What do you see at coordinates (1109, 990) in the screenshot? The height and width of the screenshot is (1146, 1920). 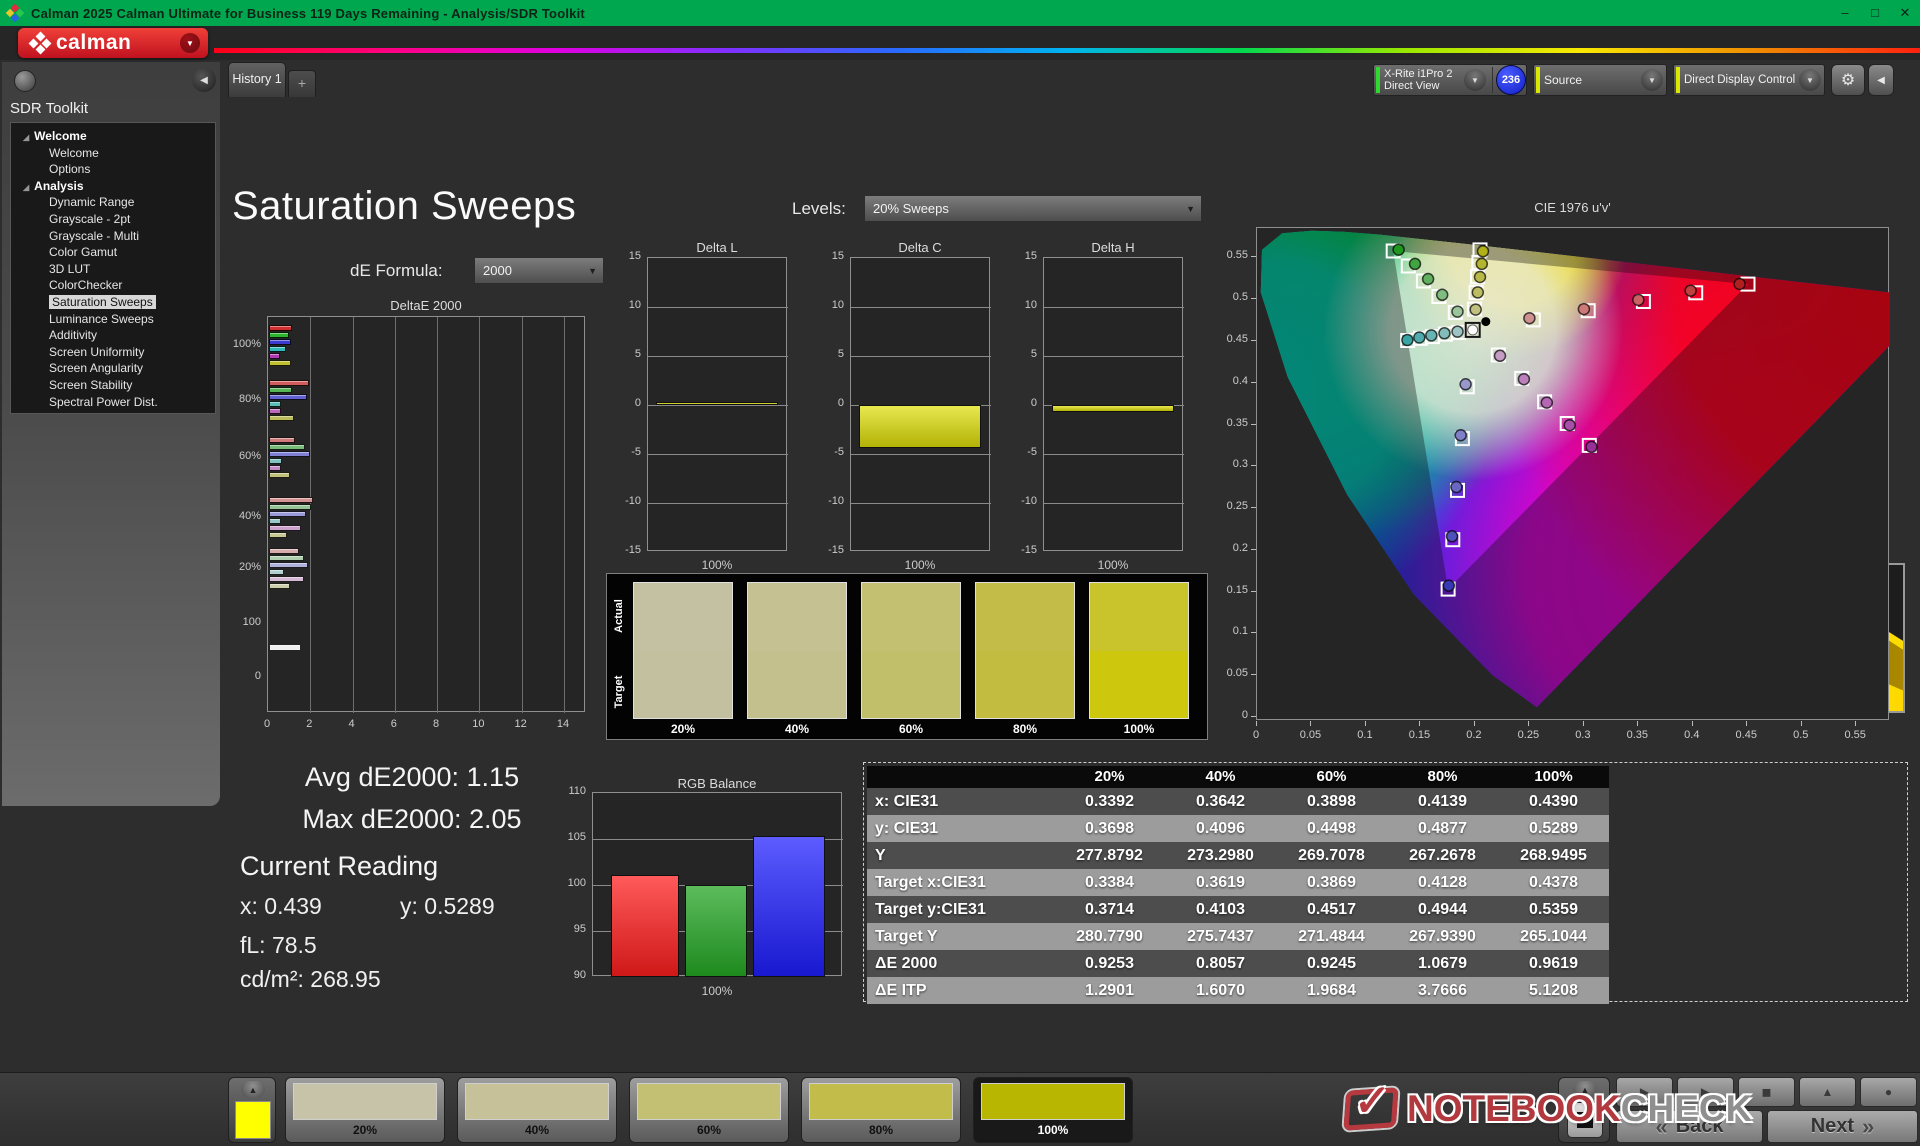 I see `table-value-cell: 1.2901` at bounding box center [1109, 990].